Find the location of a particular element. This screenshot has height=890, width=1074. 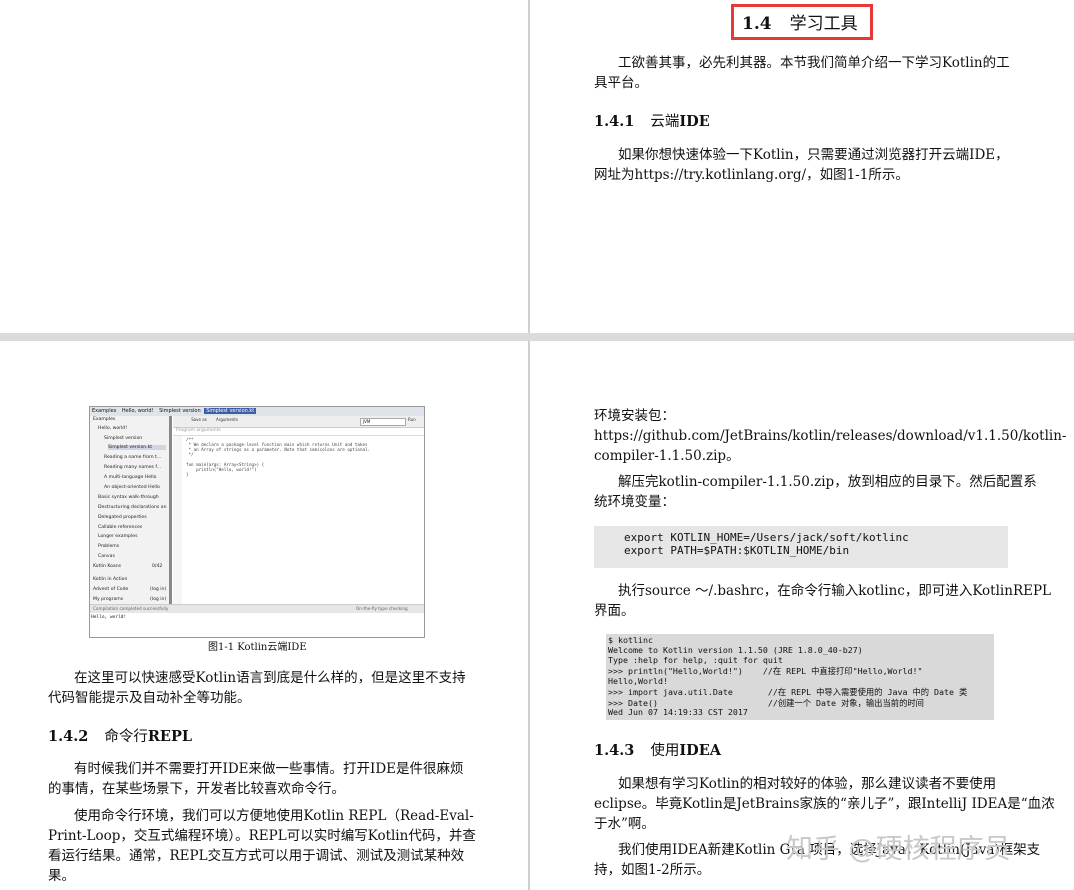

code-line: $ kotlinc is located at coordinates (630, 640).